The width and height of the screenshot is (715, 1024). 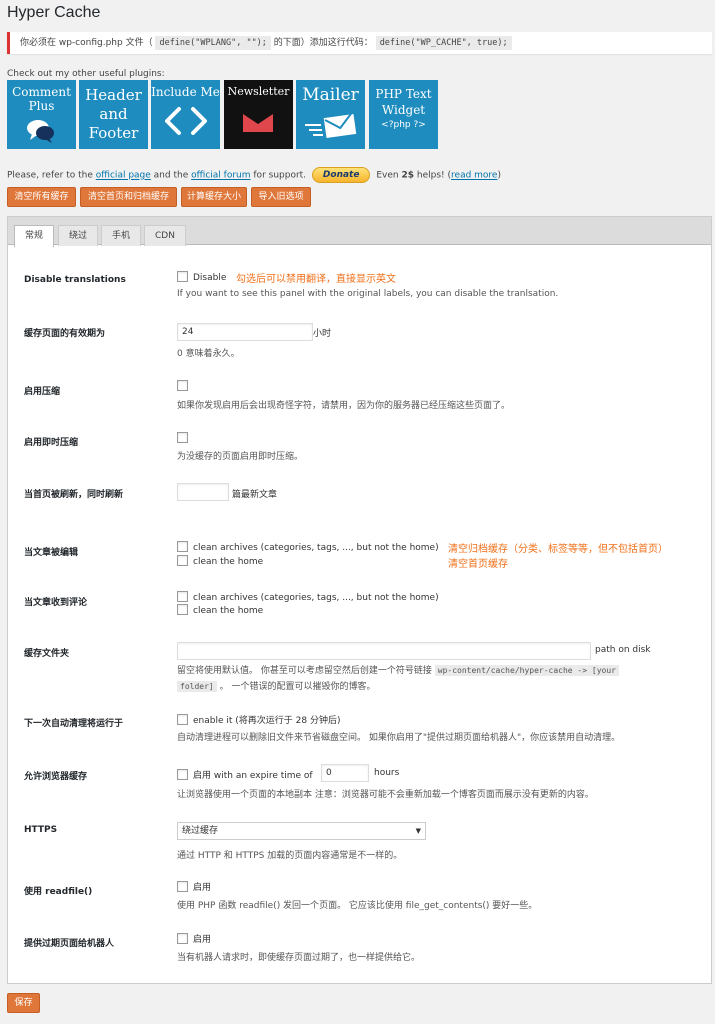 I want to click on import-old-options-button: 导入旧选项, so click(x=281, y=197).